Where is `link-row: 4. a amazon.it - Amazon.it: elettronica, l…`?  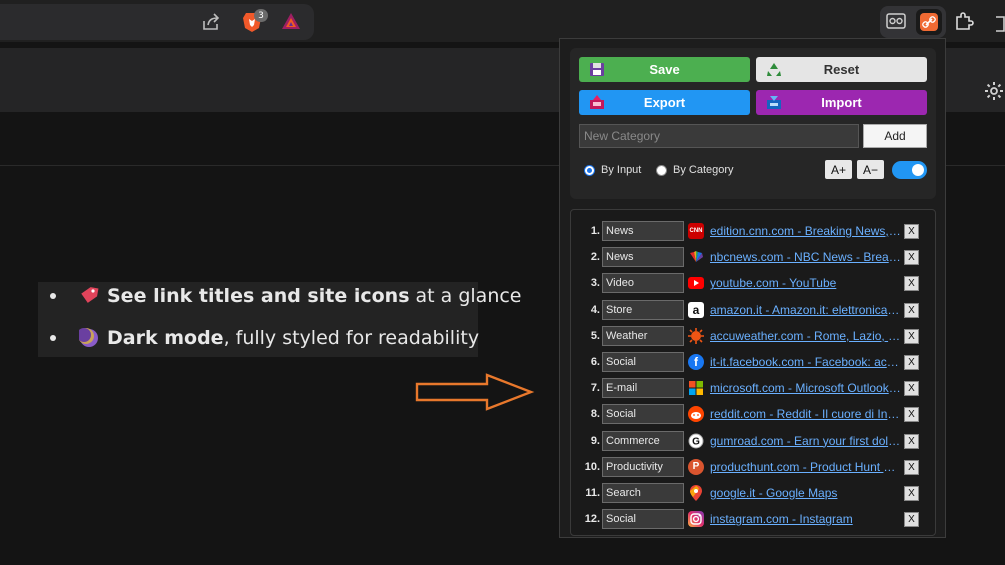 link-row: 4. a amazon.it - Amazon.it: elettronica, l… is located at coordinates (750, 309).